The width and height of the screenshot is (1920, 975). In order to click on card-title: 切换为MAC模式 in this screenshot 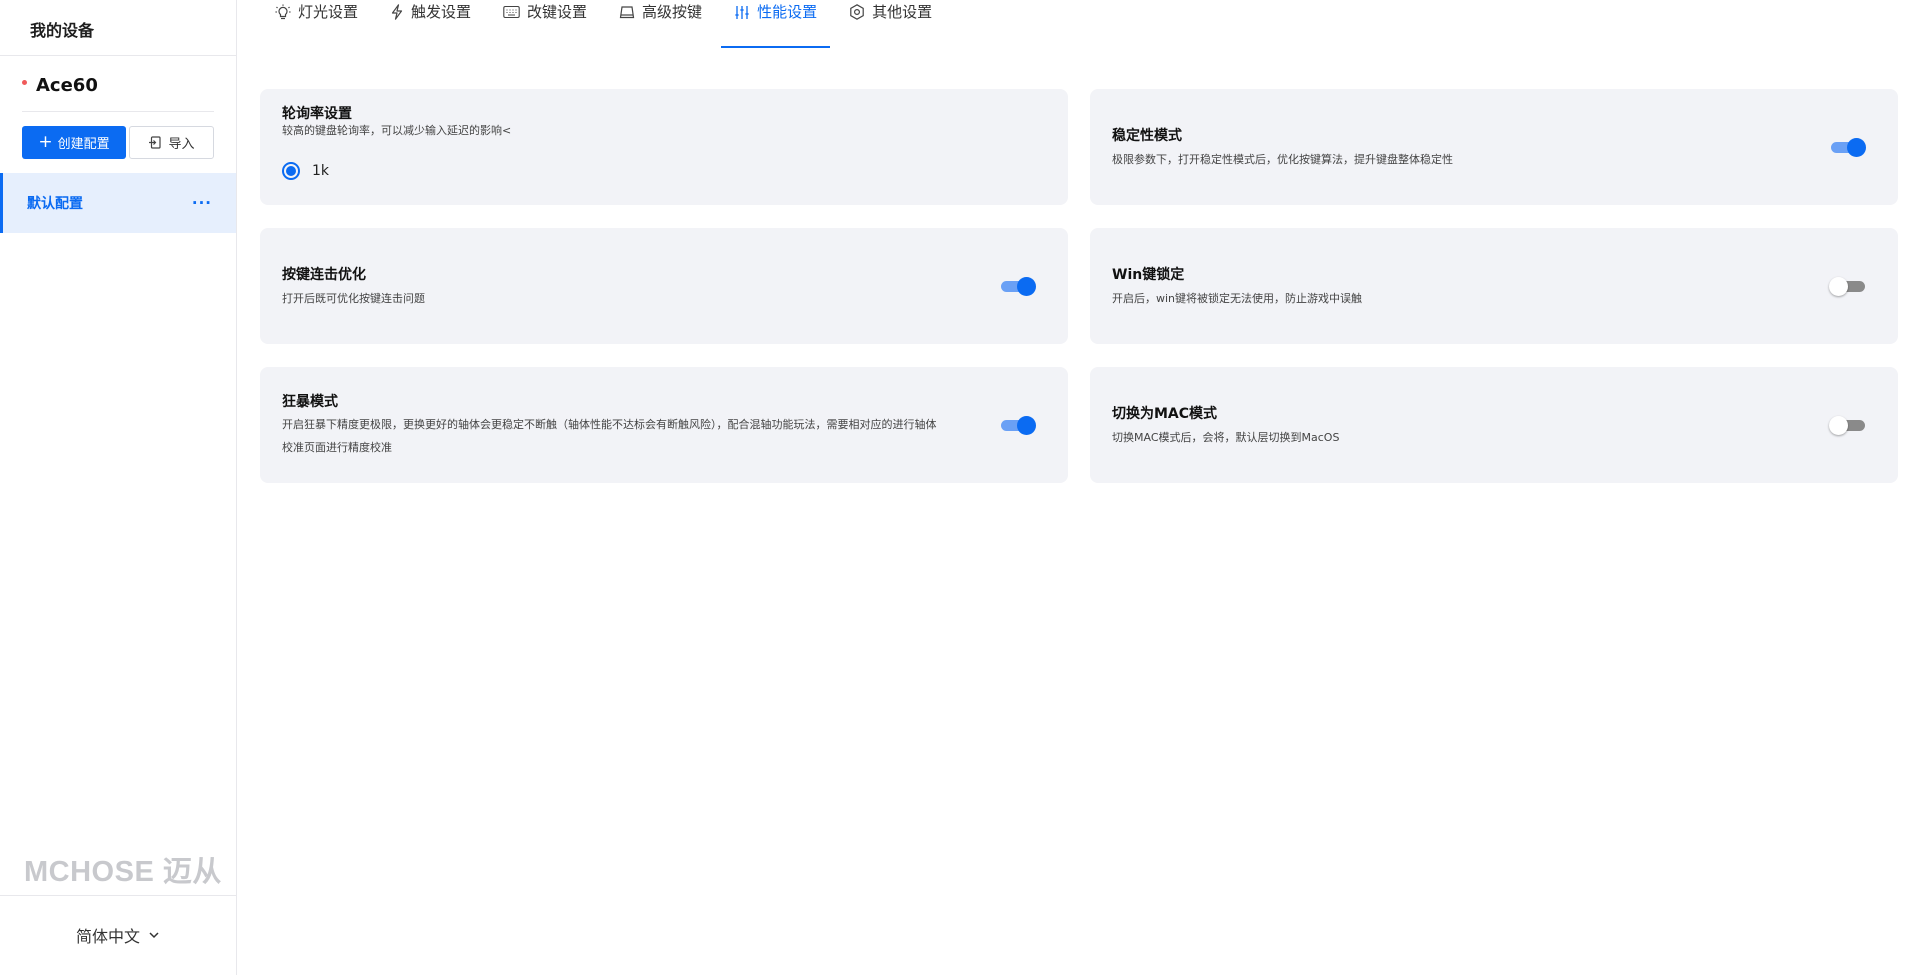, I will do `click(1165, 414)`.